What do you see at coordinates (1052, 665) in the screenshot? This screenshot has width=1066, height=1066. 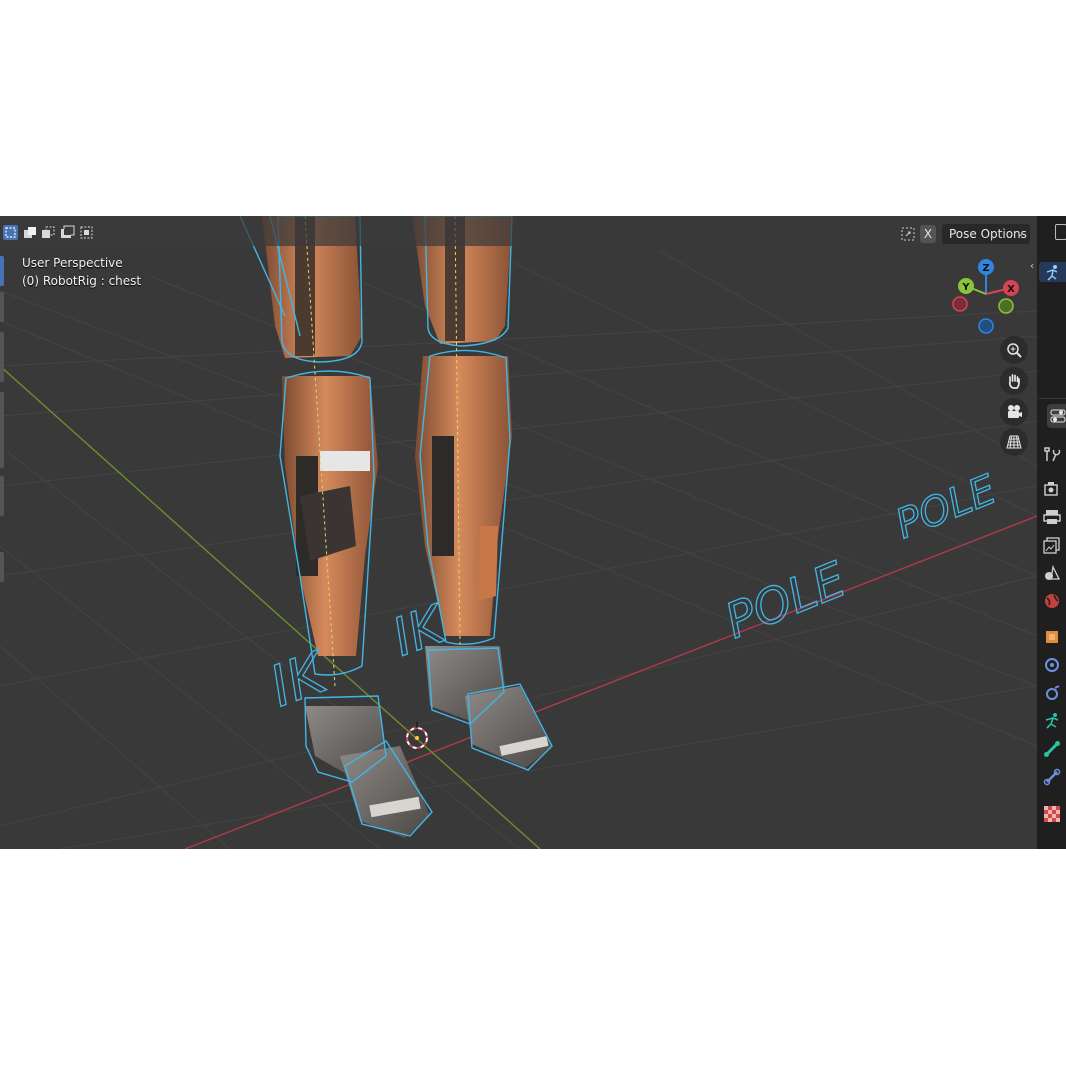 I see `modifiers-icon` at bounding box center [1052, 665].